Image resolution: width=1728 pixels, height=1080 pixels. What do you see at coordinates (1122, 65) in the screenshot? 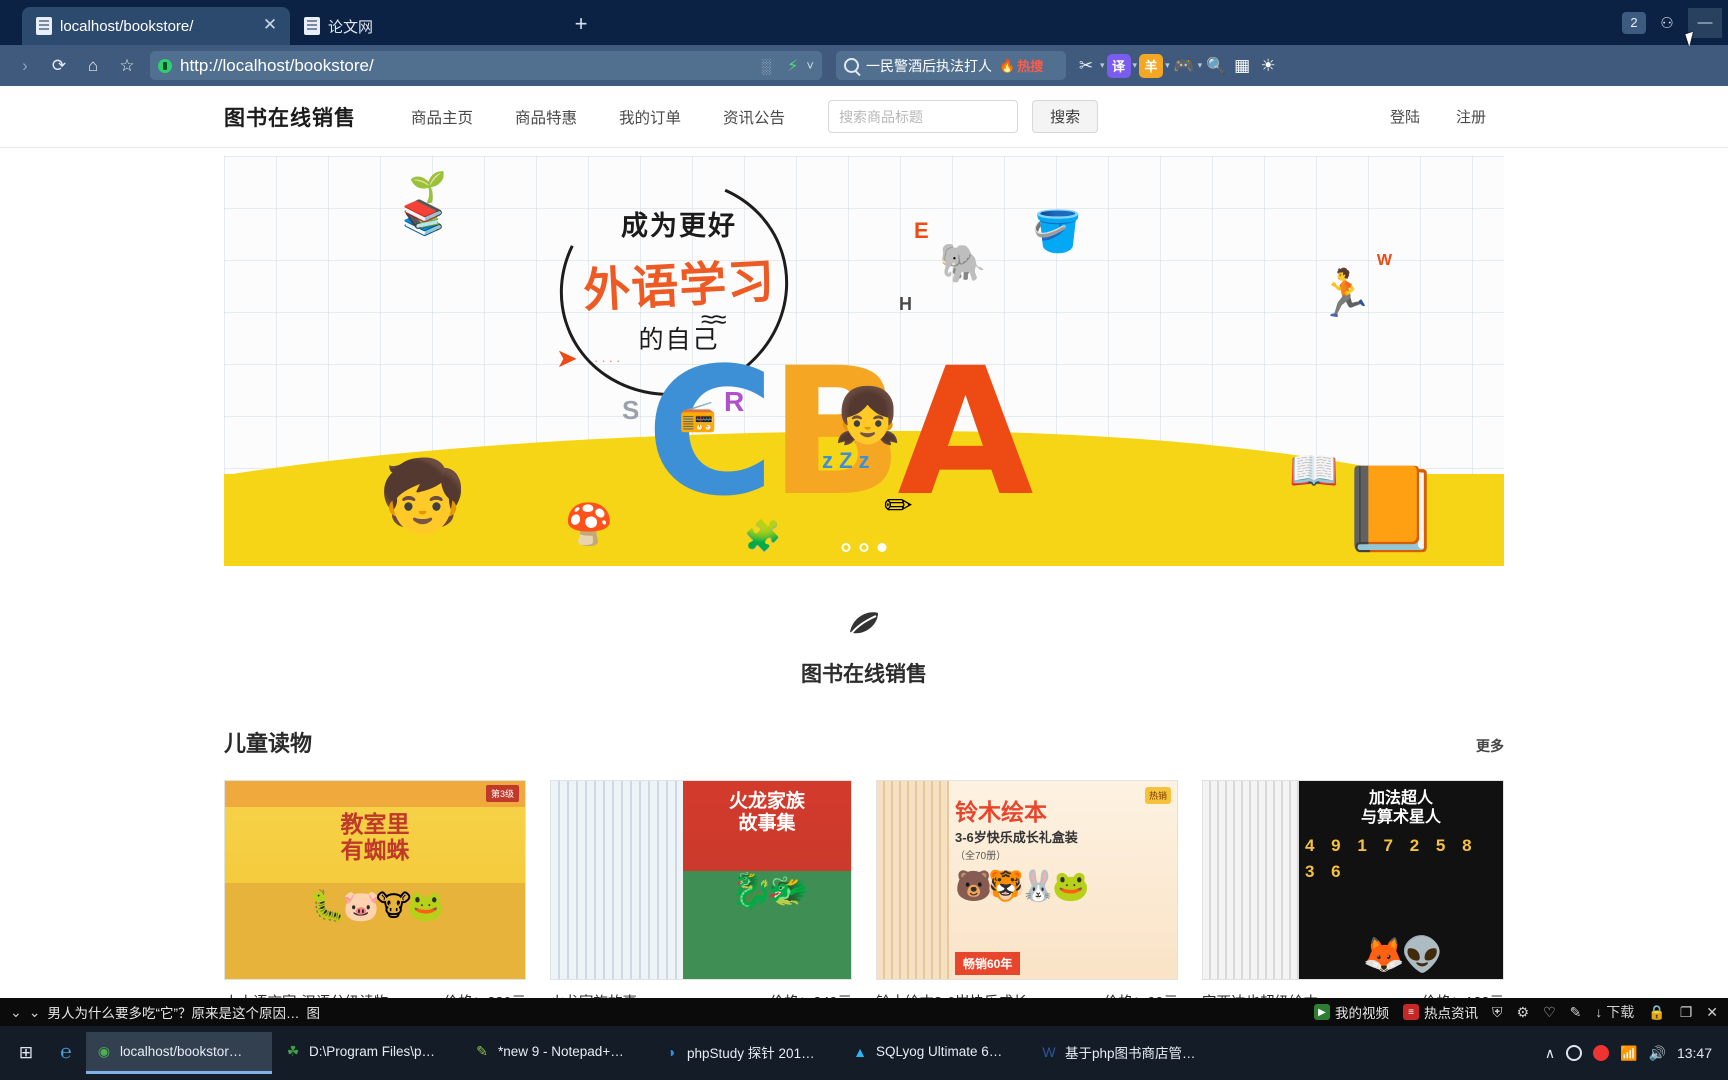
I see `translate-extension: 译 ▾` at bounding box center [1122, 65].